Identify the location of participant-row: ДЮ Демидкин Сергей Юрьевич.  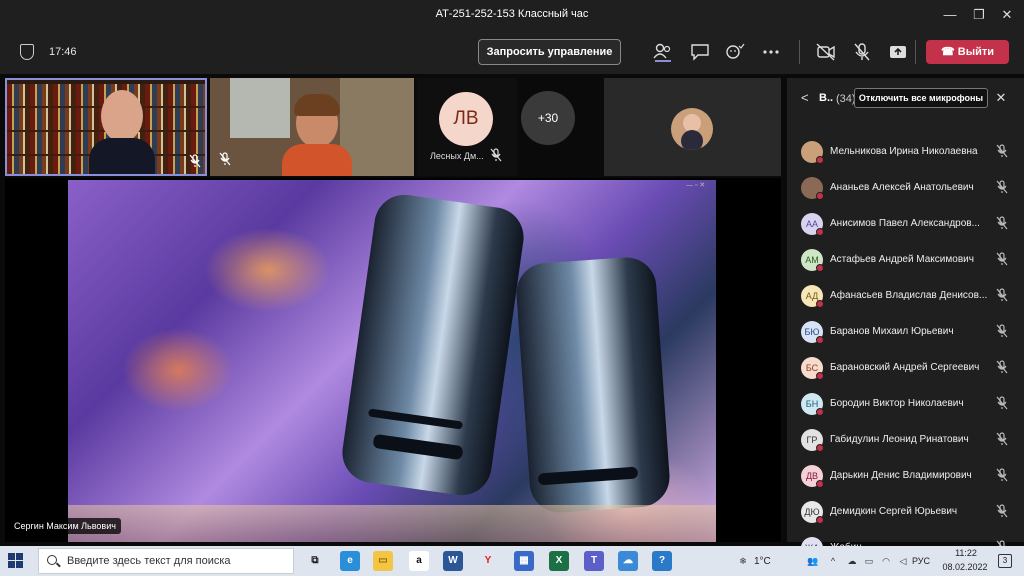
(905, 512).